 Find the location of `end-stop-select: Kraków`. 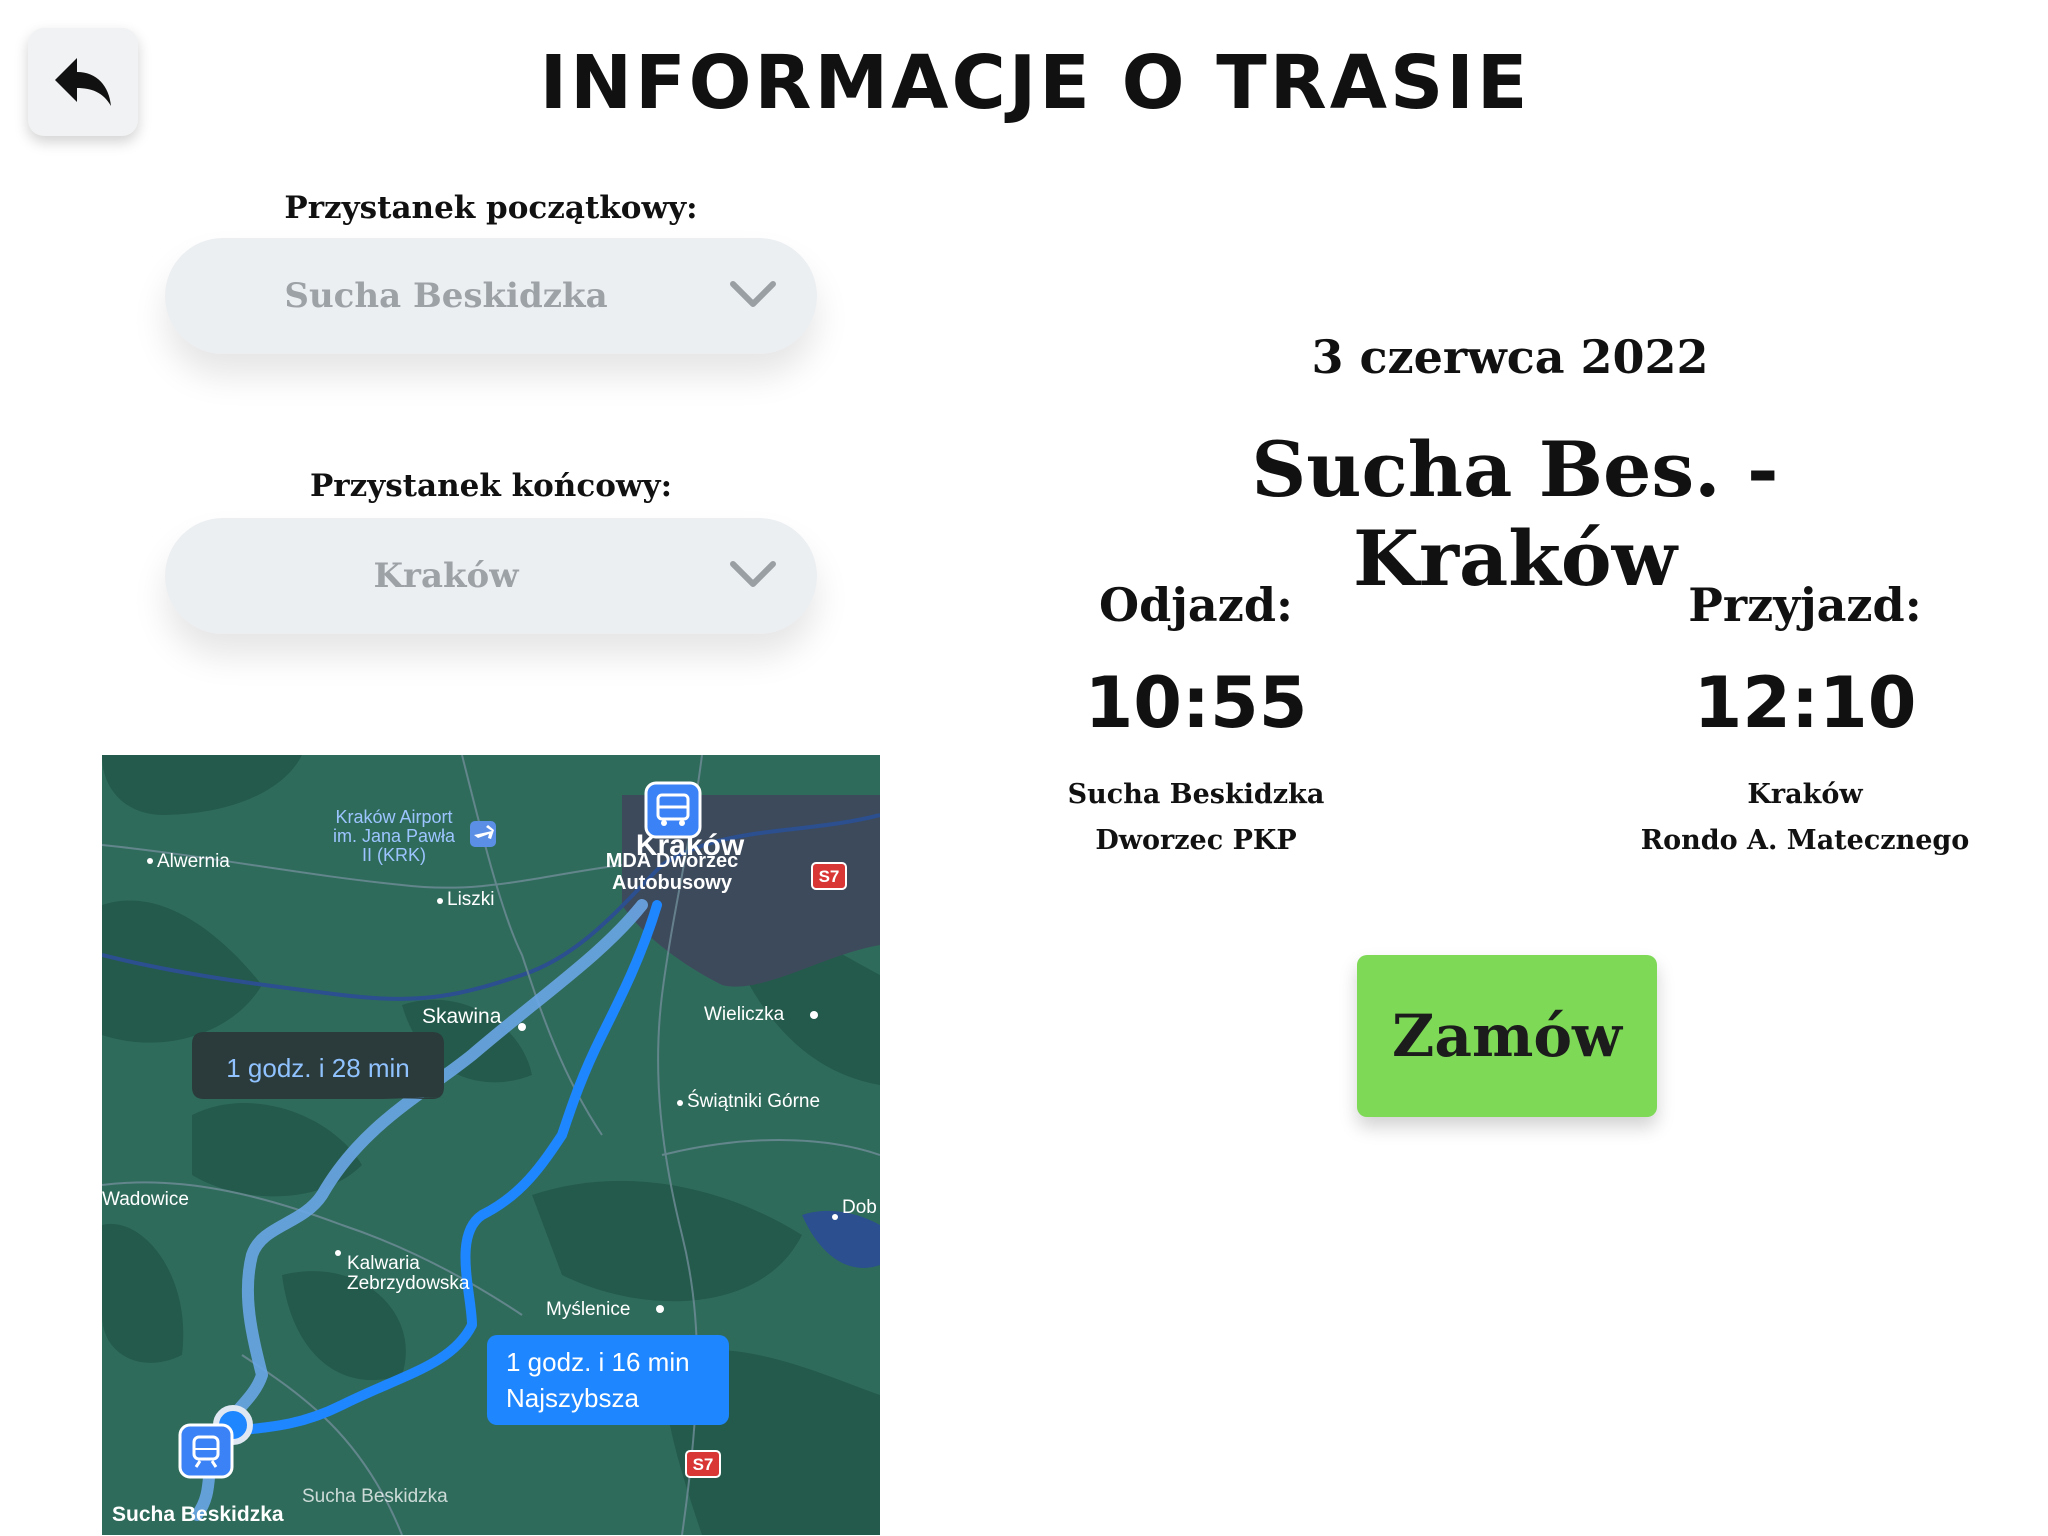

end-stop-select: Kraków is located at coordinates (491, 576).